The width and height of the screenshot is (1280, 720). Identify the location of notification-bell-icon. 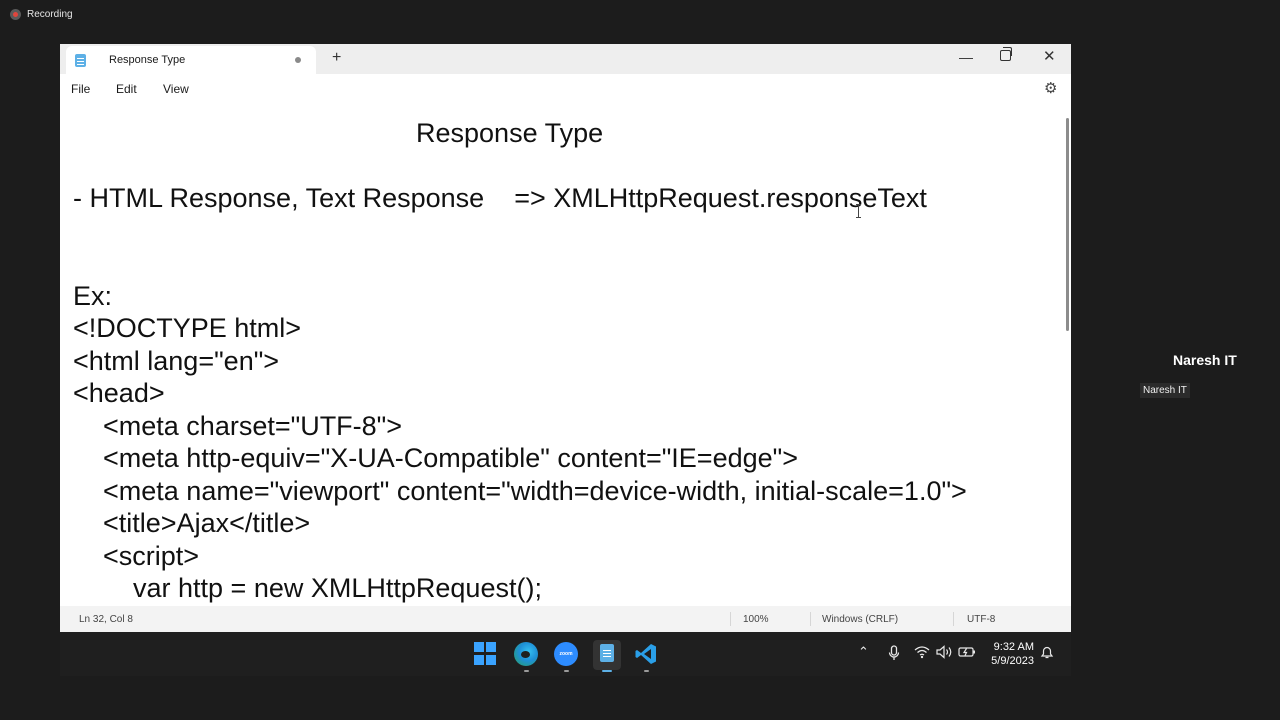
(1047, 653).